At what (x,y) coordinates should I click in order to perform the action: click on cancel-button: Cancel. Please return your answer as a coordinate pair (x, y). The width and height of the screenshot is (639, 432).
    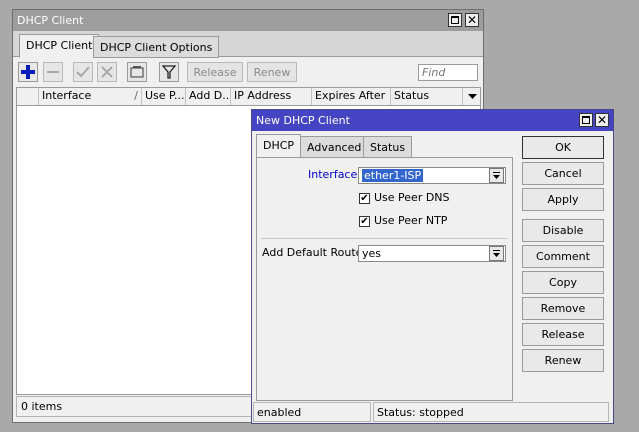
    Looking at the image, I should click on (563, 173).